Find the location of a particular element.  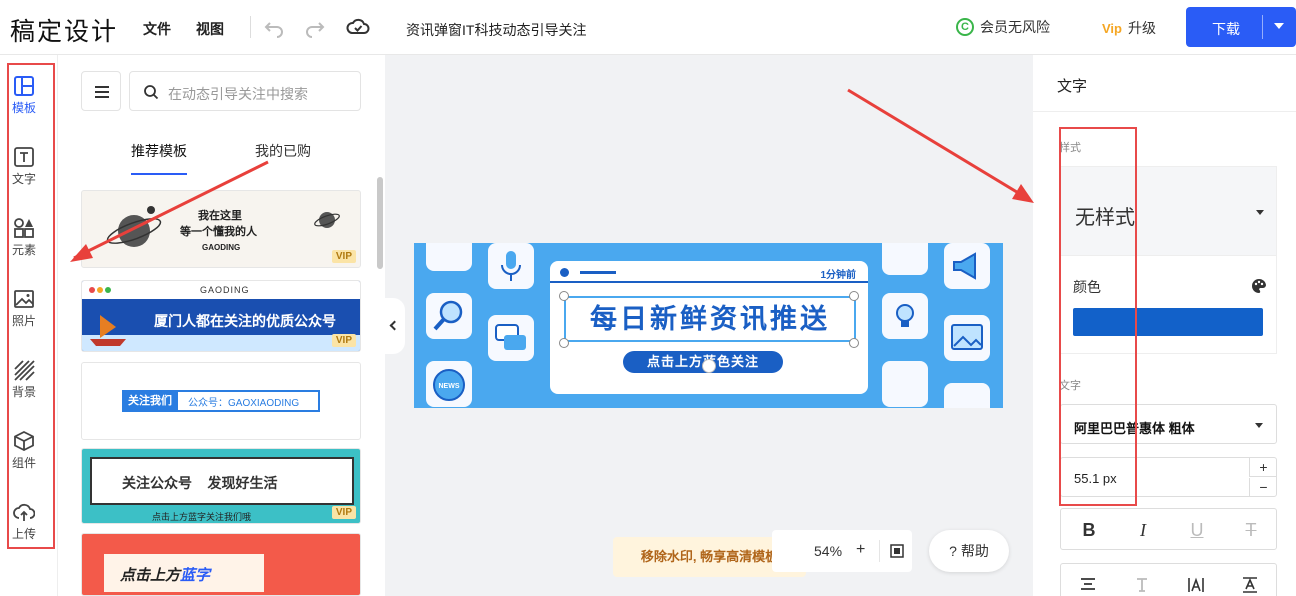

template-text: 关注公众号 发现好生活 is located at coordinates (200, 483).